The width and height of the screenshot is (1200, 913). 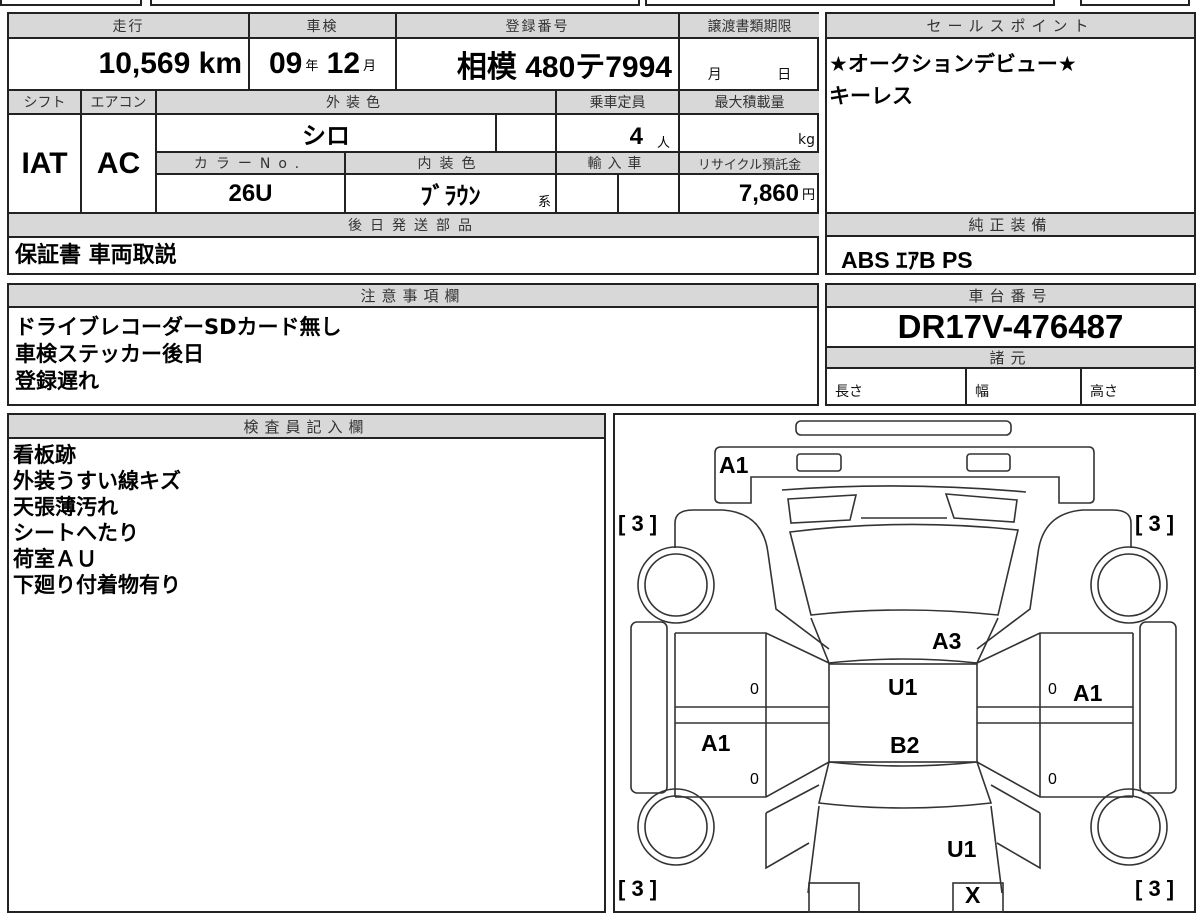 I want to click on spec-length: 長さ, so click(x=897, y=387).